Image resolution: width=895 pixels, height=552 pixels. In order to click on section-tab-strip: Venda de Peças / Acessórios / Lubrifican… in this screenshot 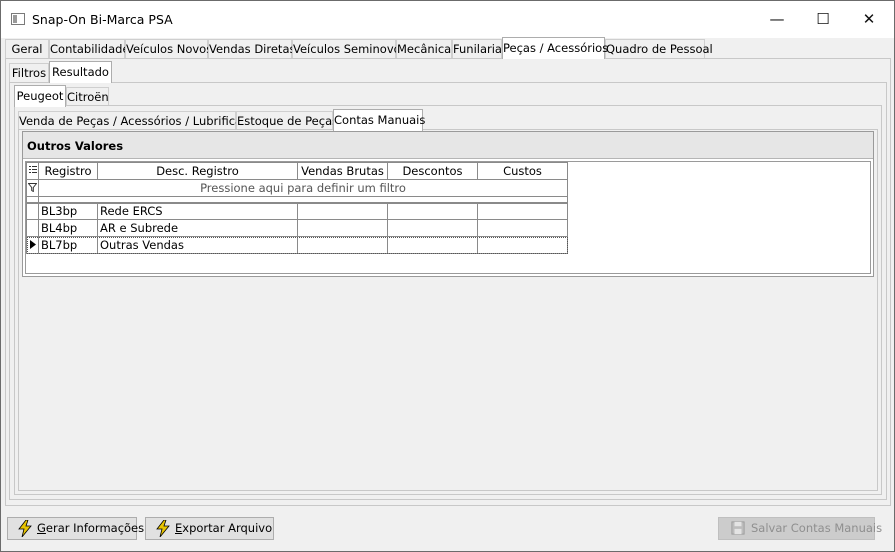, I will do `click(228, 120)`.